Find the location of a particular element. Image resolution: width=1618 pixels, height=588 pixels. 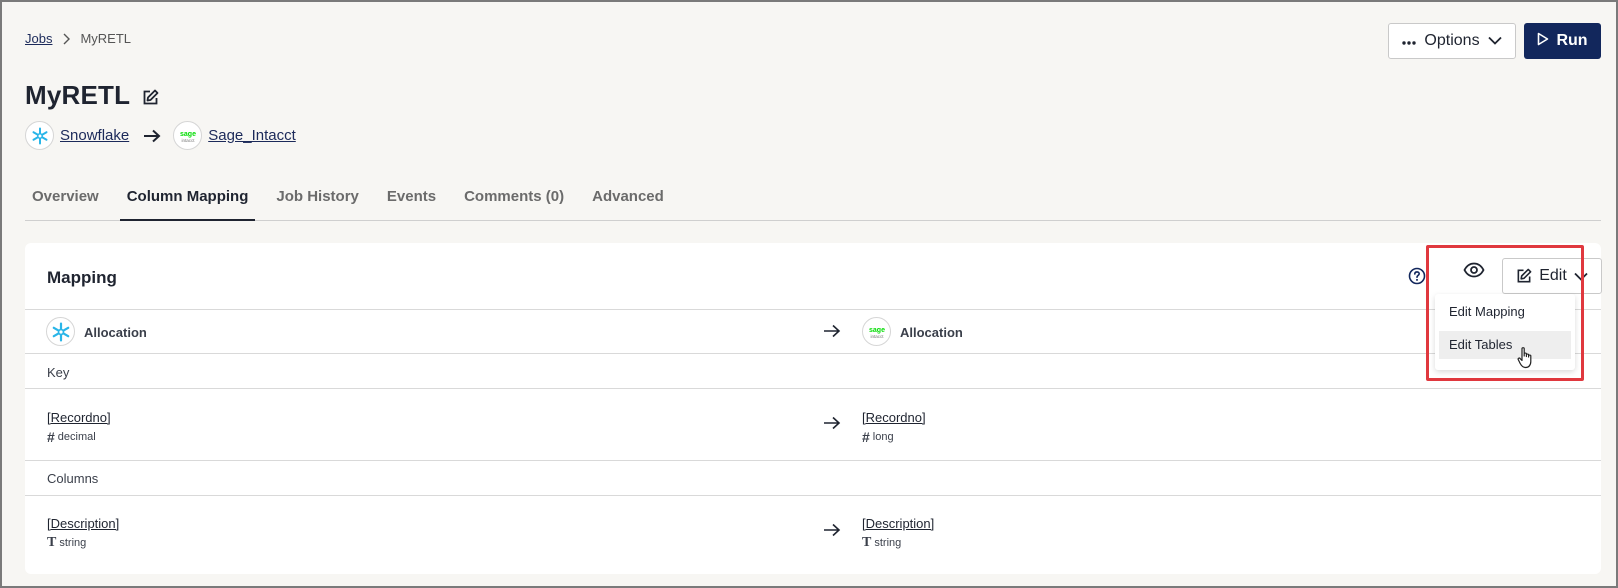

destination-column-name: [Recordno] is located at coordinates (894, 417).